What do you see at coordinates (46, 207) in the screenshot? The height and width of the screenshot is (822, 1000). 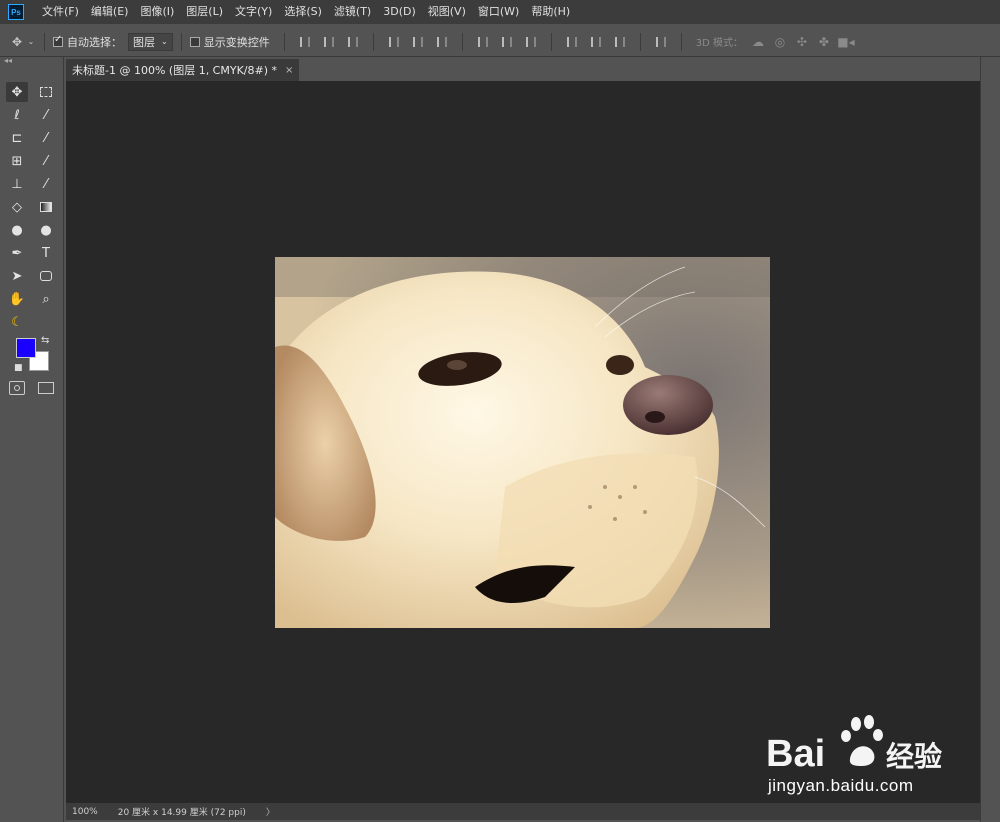 I see `gradient-tool-icon` at bounding box center [46, 207].